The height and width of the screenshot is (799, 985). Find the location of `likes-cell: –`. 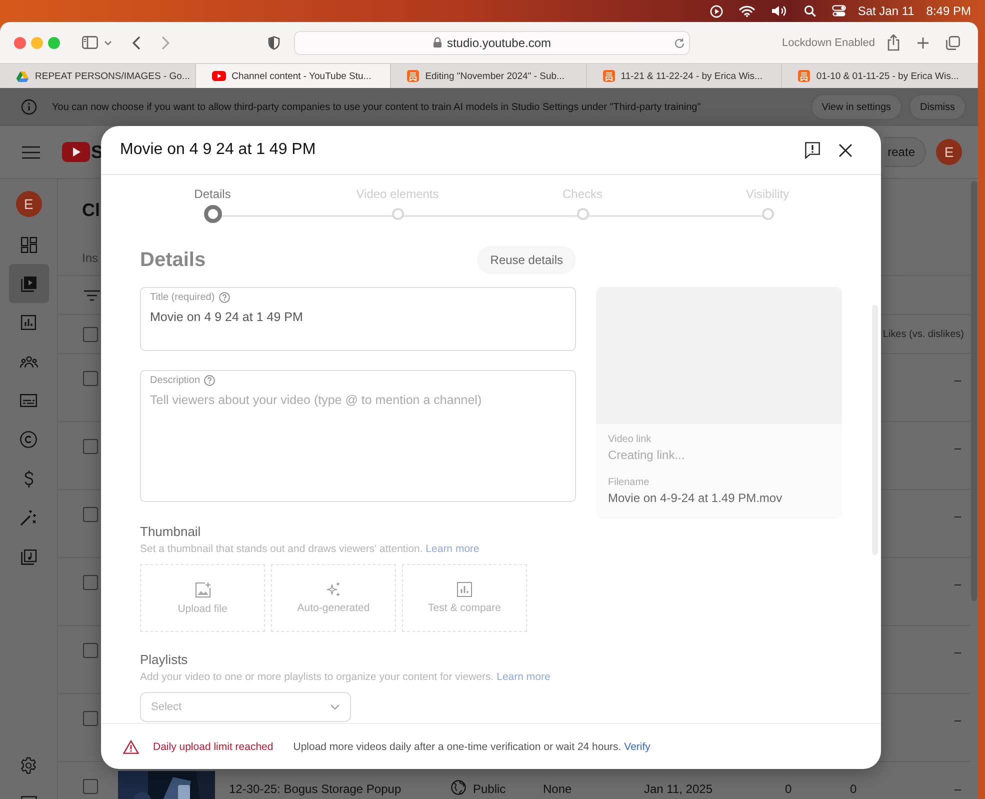

likes-cell: – is located at coordinates (957, 789).